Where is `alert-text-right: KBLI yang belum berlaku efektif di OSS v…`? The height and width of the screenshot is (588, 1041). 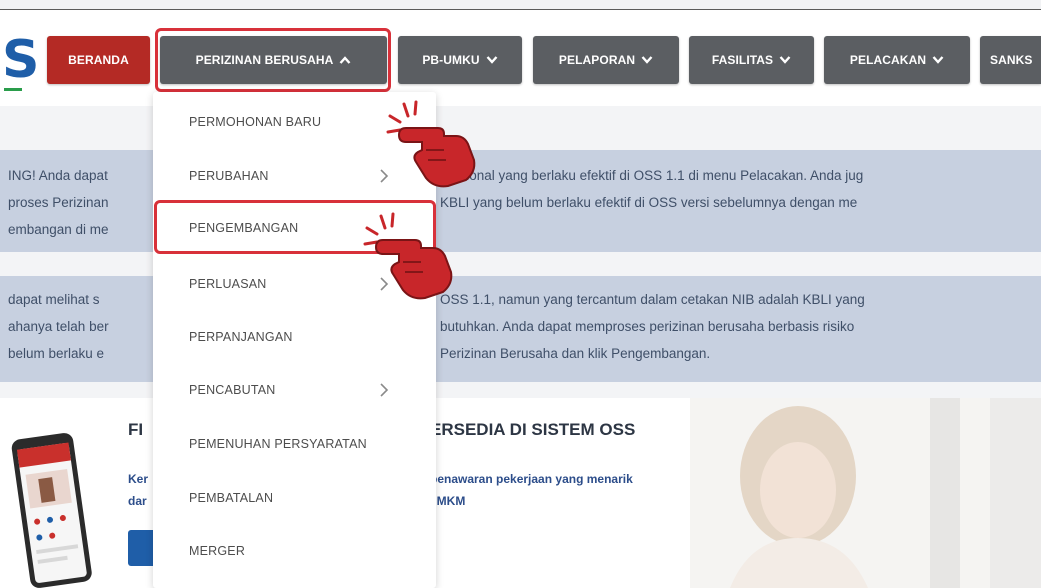
alert-text-right: KBLI yang belum berlaku efektif di OSS v… is located at coordinates (649, 202).